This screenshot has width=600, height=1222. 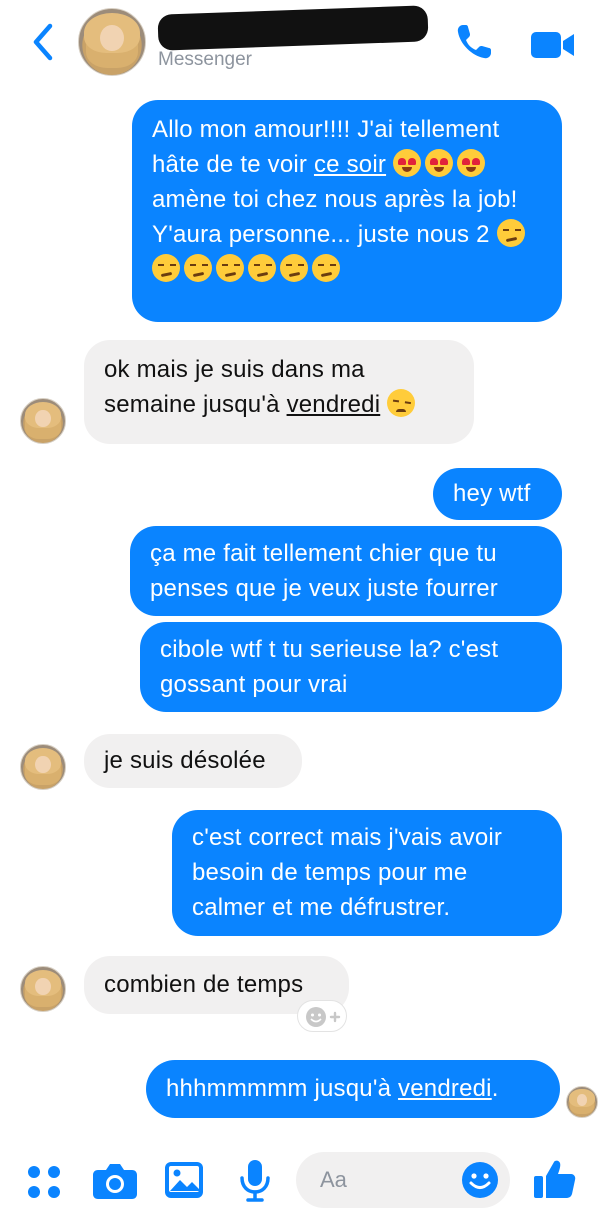 What do you see at coordinates (185, 760) in the screenshot?
I see `message-text: je suis désolée` at bounding box center [185, 760].